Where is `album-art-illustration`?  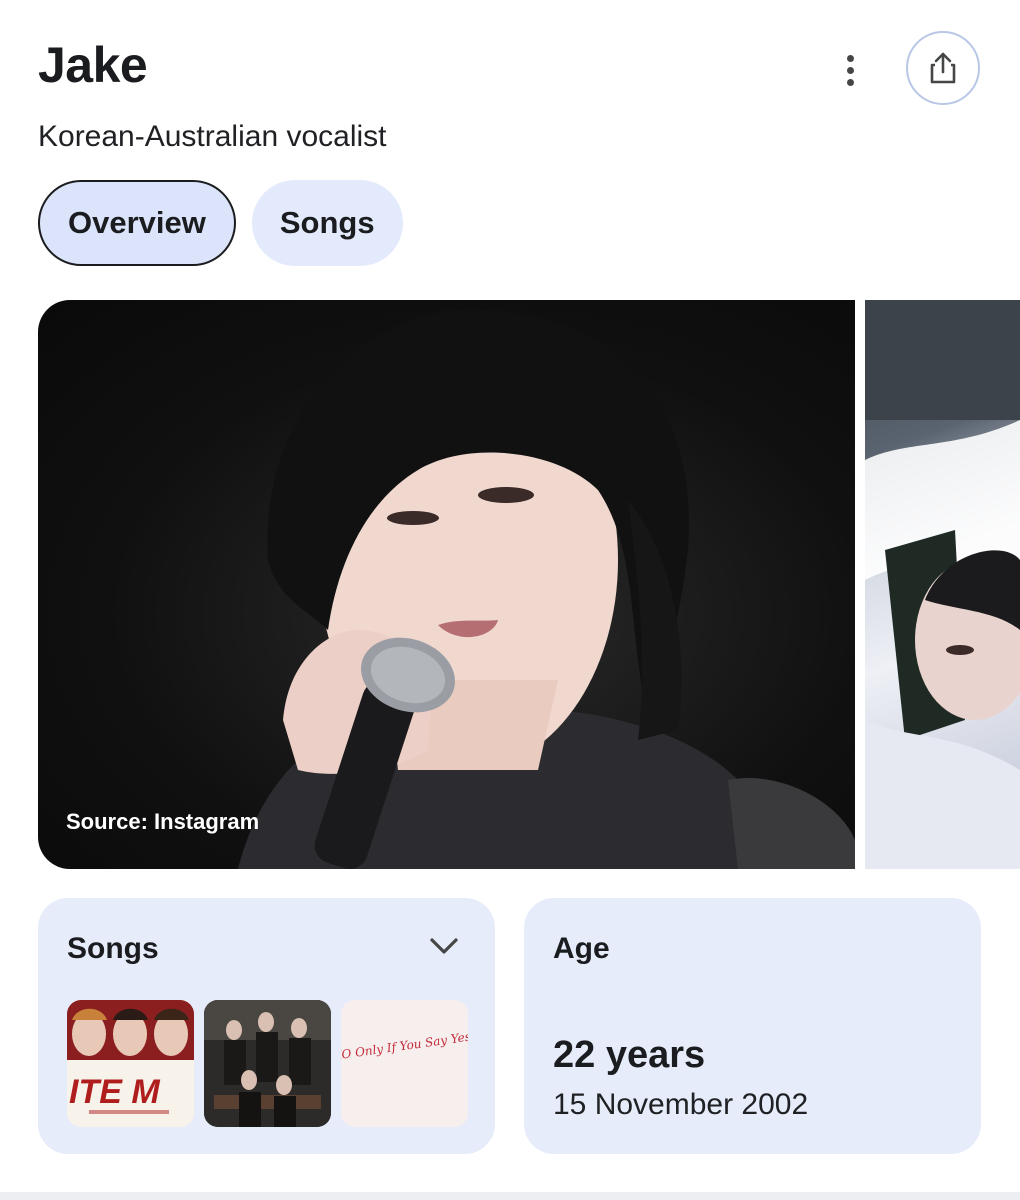
album-art-illustration is located at coordinates (267, 1063).